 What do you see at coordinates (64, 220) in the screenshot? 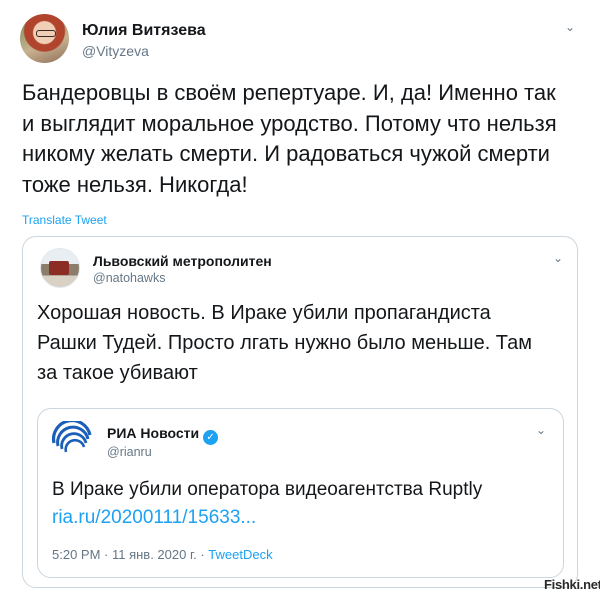
I see `translate-tweet-link: Translate Tweet` at bounding box center [64, 220].